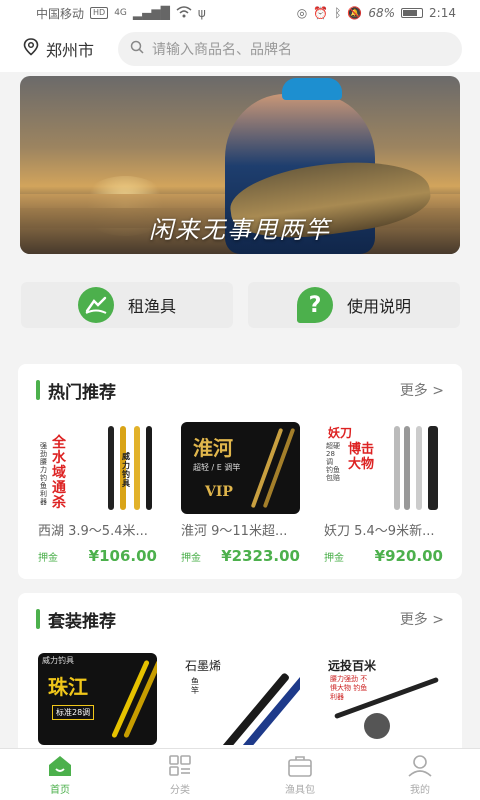 This screenshot has height=800, width=480. I want to click on package-title-text: 套装推荐, so click(82, 621).